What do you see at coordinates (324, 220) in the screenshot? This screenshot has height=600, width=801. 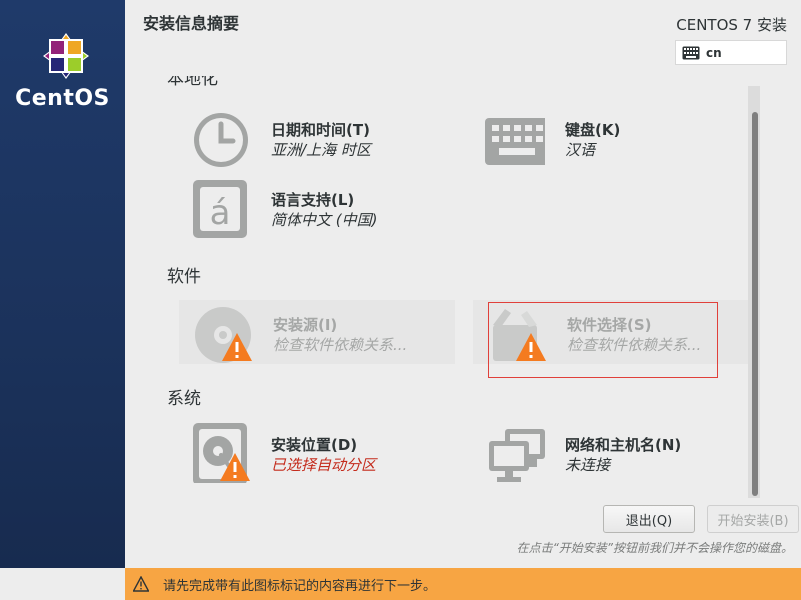 I see `spoke-language-status: 简体中文 (中国)` at bounding box center [324, 220].